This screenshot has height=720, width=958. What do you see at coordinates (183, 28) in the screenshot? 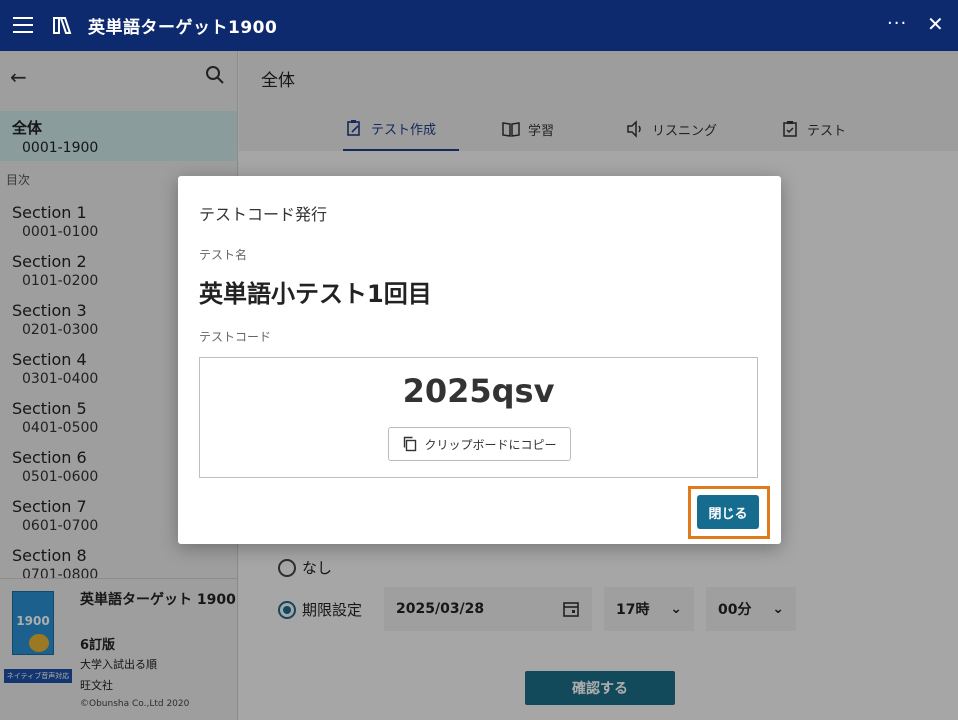
I see `app-title: 英単語ターゲット1900` at bounding box center [183, 28].